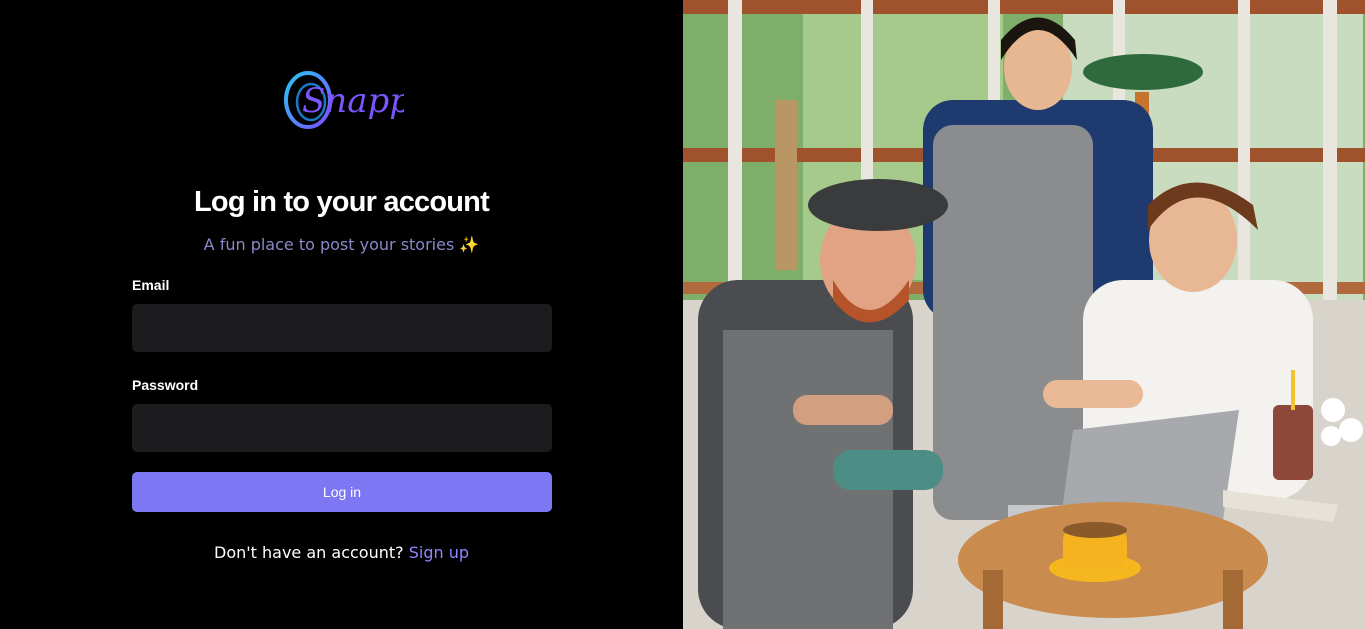  What do you see at coordinates (469, 244) in the screenshot?
I see `sparkles-icon: ✨` at bounding box center [469, 244].